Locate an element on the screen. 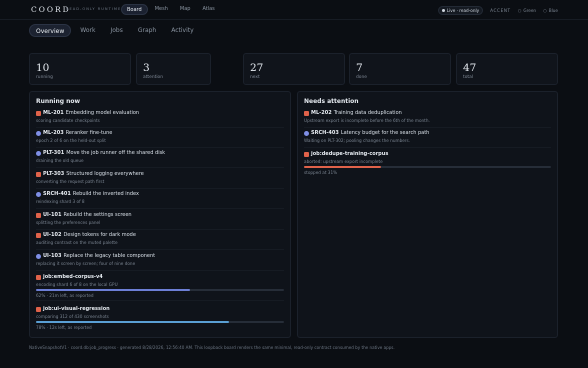  accent-option-green-label: Green is located at coordinates (530, 10).